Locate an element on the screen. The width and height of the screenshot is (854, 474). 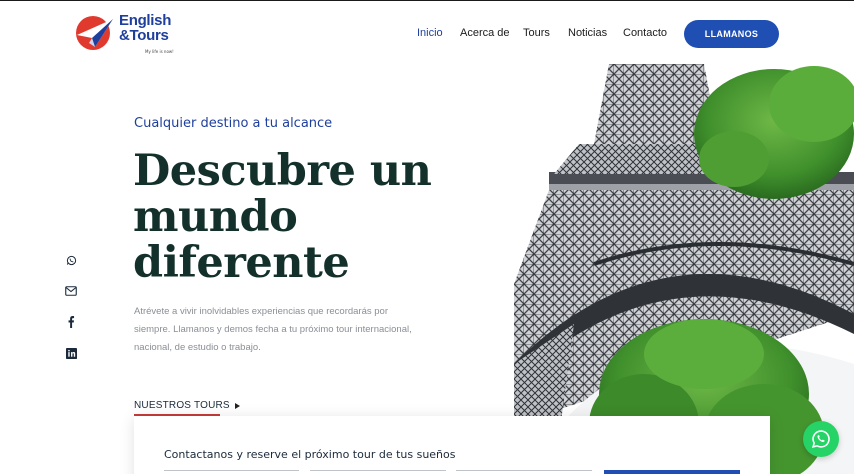
email-icon is located at coordinates (71, 291).